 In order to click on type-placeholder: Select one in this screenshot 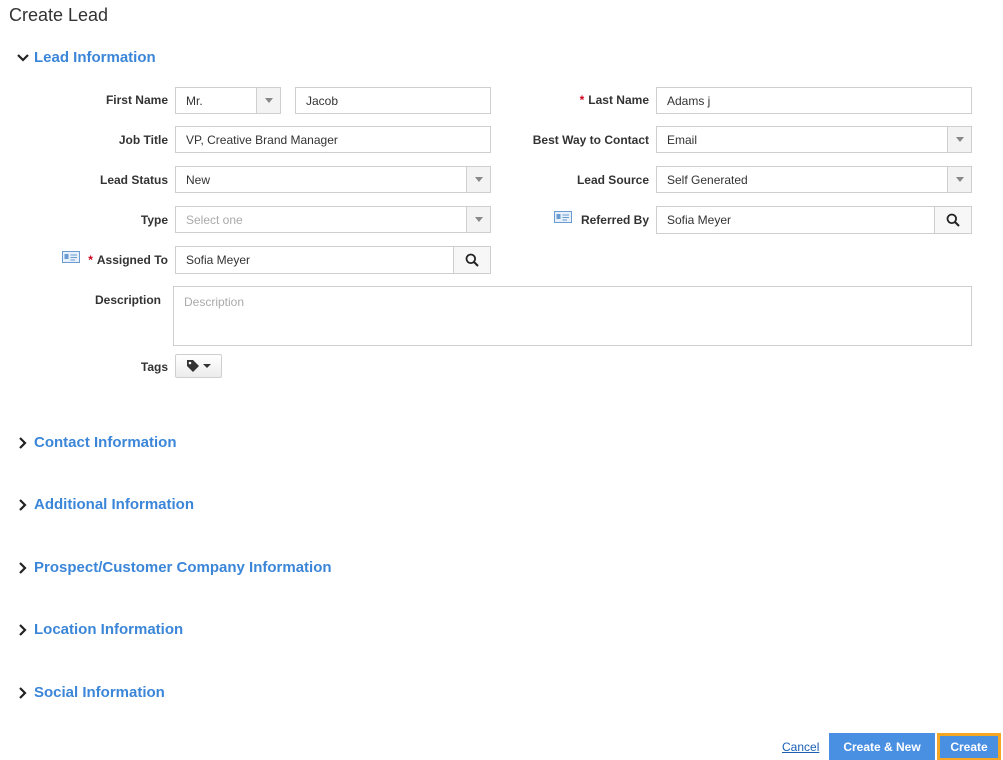, I will do `click(214, 220)`.